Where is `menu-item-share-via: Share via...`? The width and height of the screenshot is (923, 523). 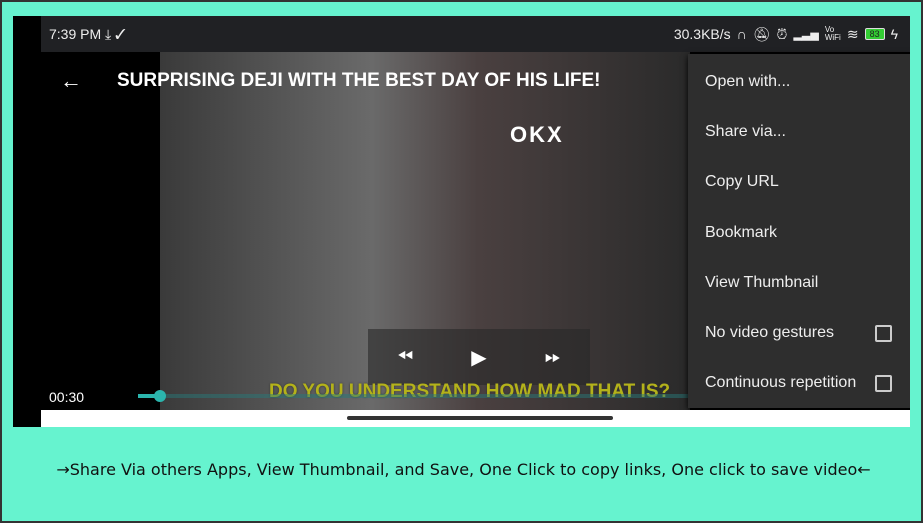 menu-item-share-via: Share via... is located at coordinates (799, 132).